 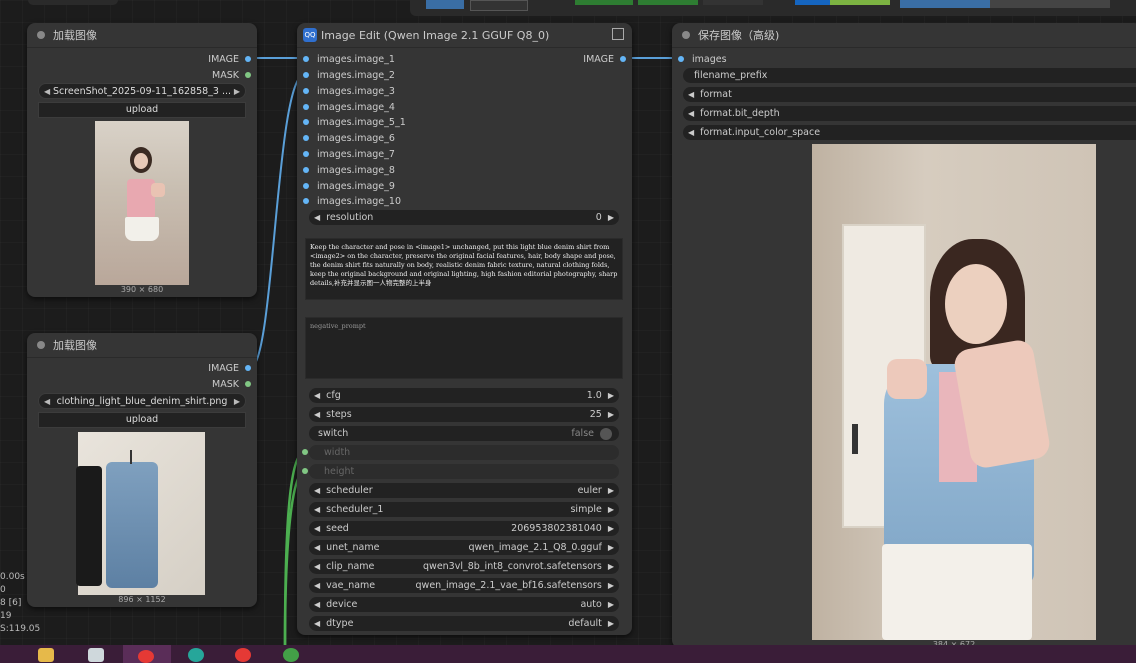 I want to click on image-file-combo: ◀ ScreenShot_2025-09-11_162858_3 ... ▶, so click(x=142, y=91).